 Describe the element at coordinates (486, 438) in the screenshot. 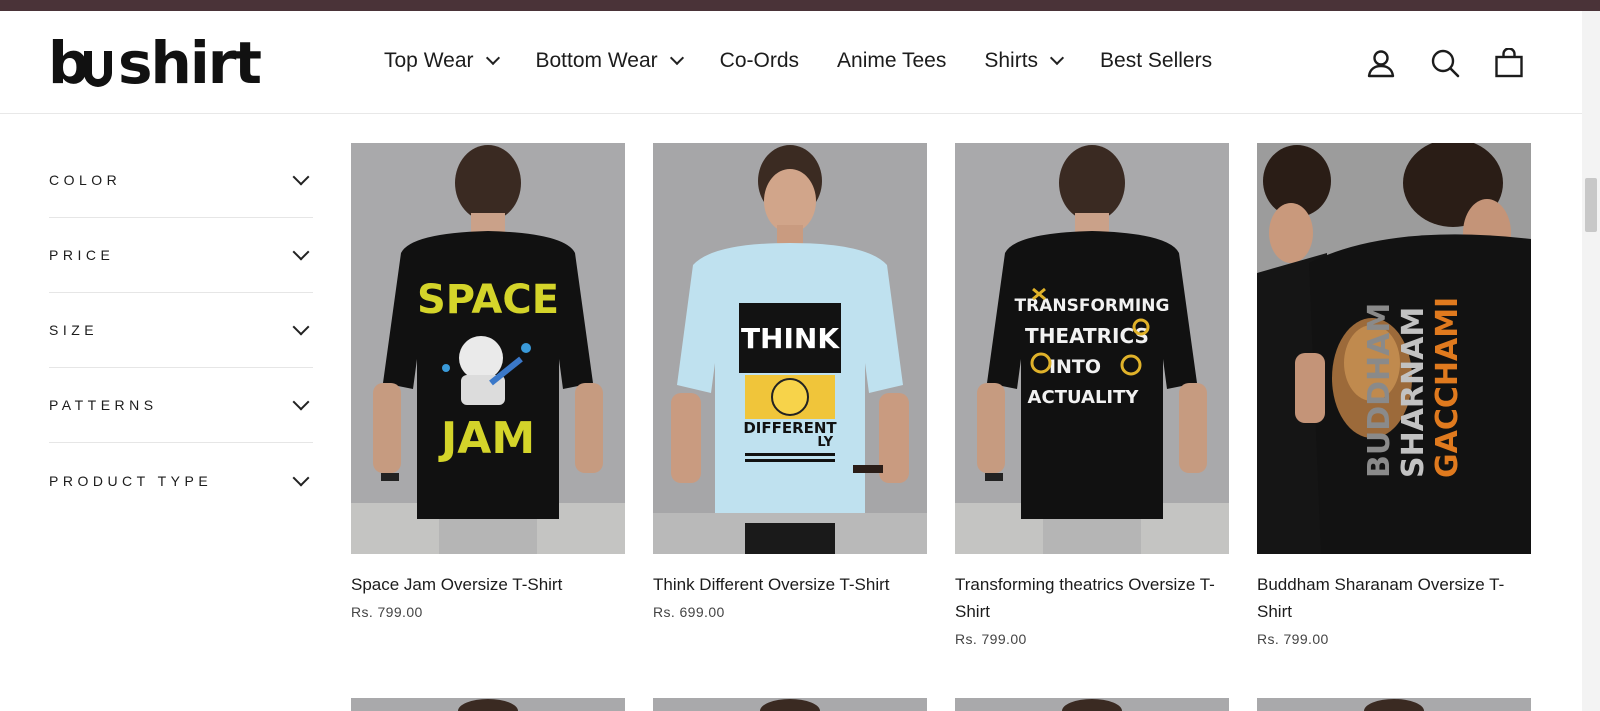

I see `print-text: JAM` at that location.